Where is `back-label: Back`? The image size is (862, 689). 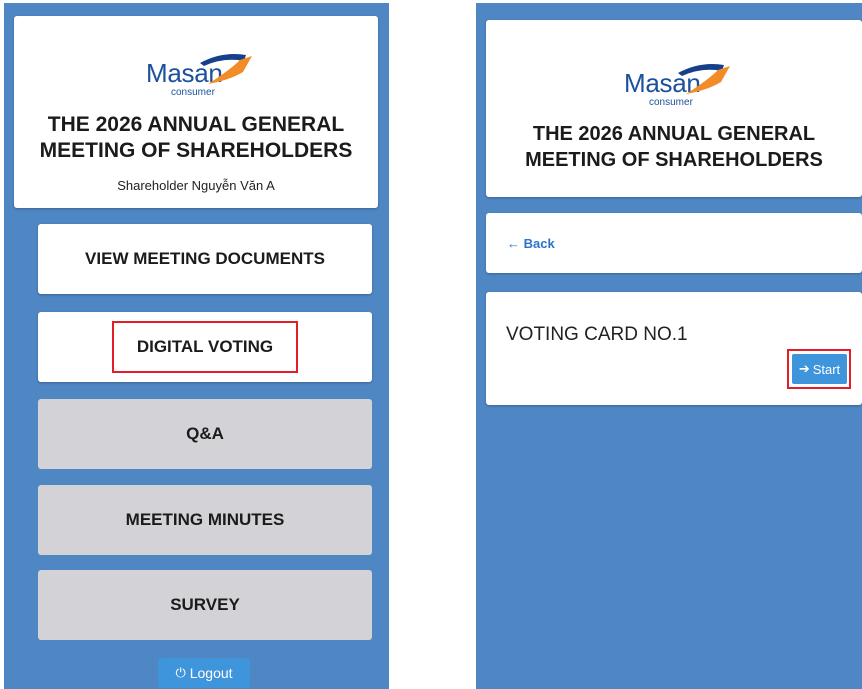 back-label: Back is located at coordinates (539, 243).